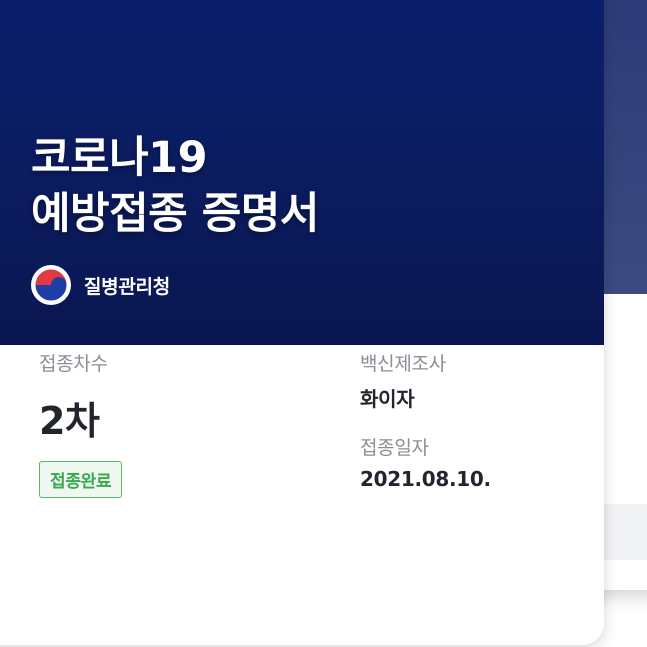  I want to click on issuing-agency: 질병관리청, so click(100, 285).